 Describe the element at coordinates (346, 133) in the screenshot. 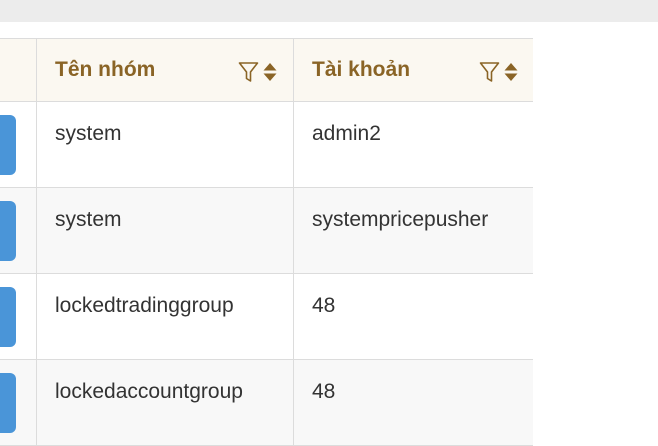

I see `account-name: admin2` at that location.